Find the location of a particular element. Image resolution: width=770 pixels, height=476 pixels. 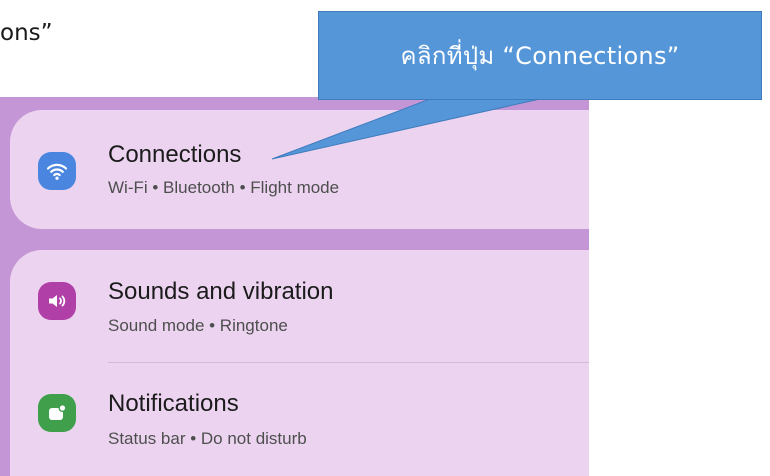

callout-text: คลิกที่ปุ่ม “Connections” is located at coordinates (540, 56).